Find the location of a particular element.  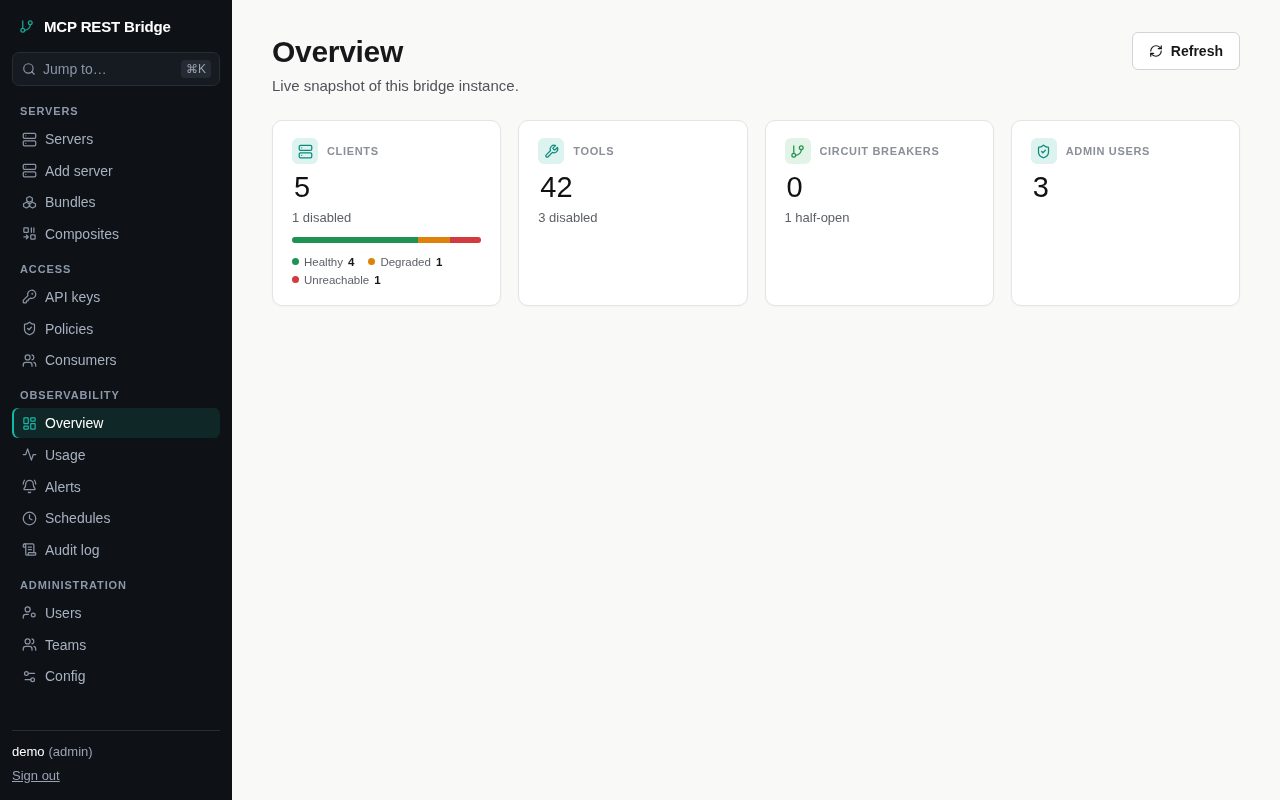

boxes-icon is located at coordinates (29, 202).